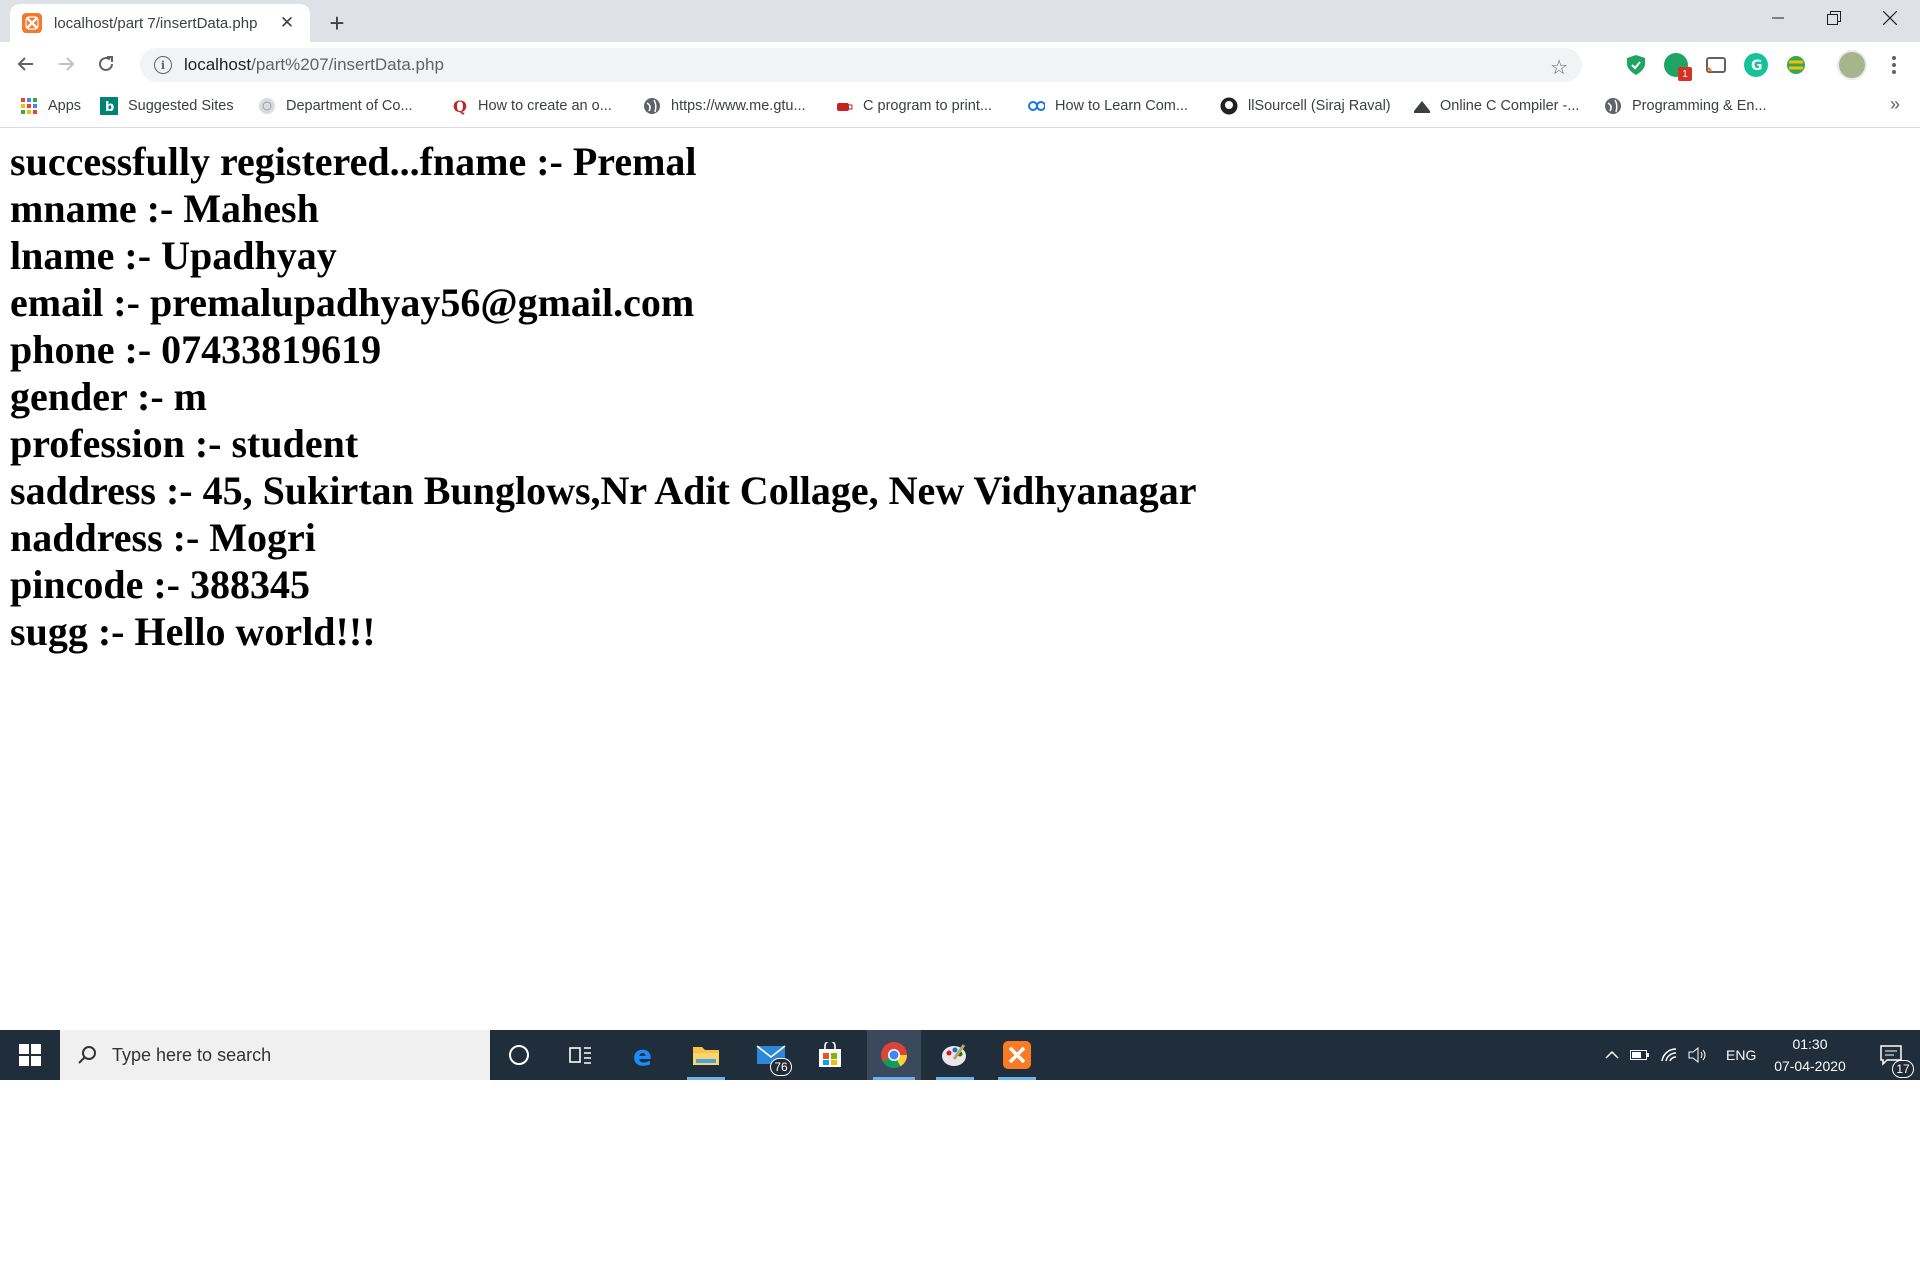 This screenshot has width=1920, height=1278. I want to click on bookmark-suggested-sites: b Suggested Sites, so click(167, 106).